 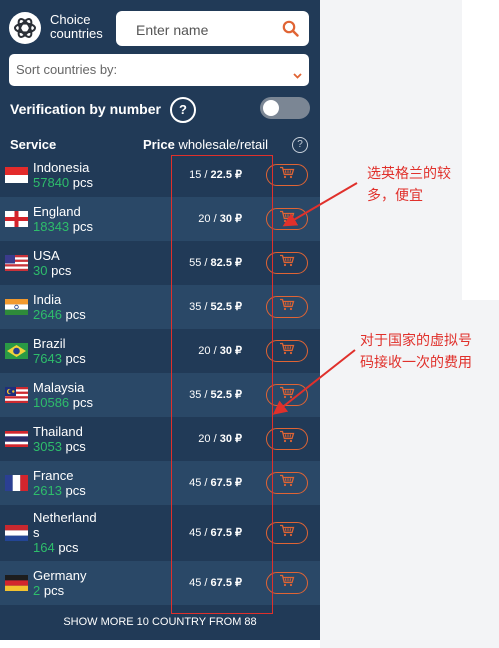 What do you see at coordinates (409, 185) in the screenshot?
I see `annotation-note-1: 选英格兰的较 多，便宜` at bounding box center [409, 185].